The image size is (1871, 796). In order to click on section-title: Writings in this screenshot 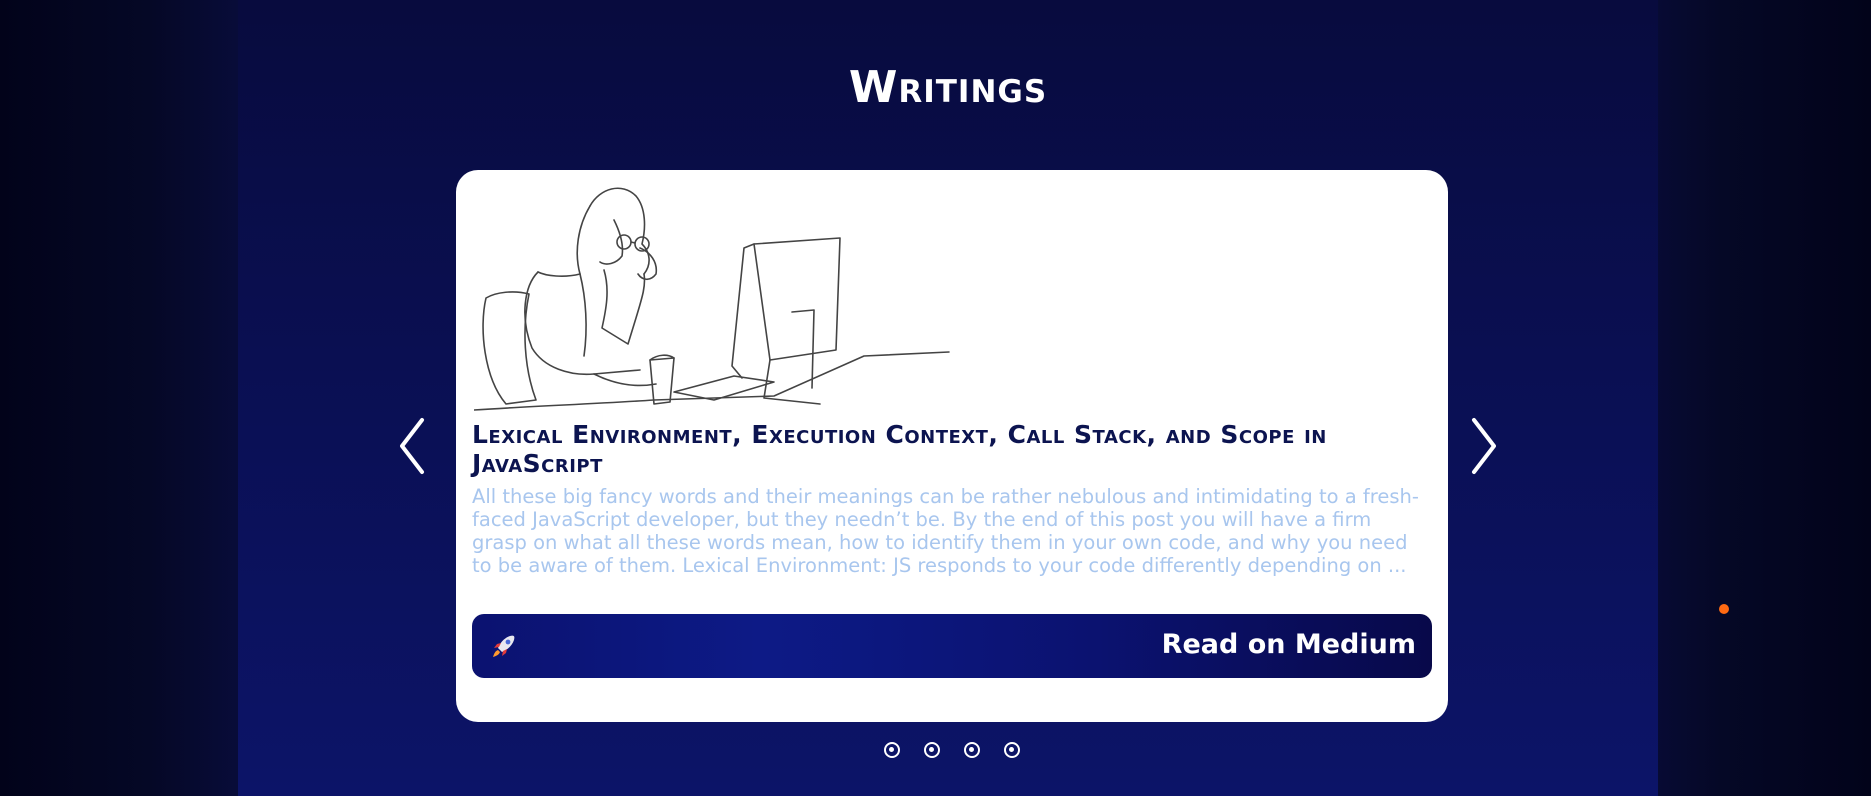, I will do `click(948, 87)`.